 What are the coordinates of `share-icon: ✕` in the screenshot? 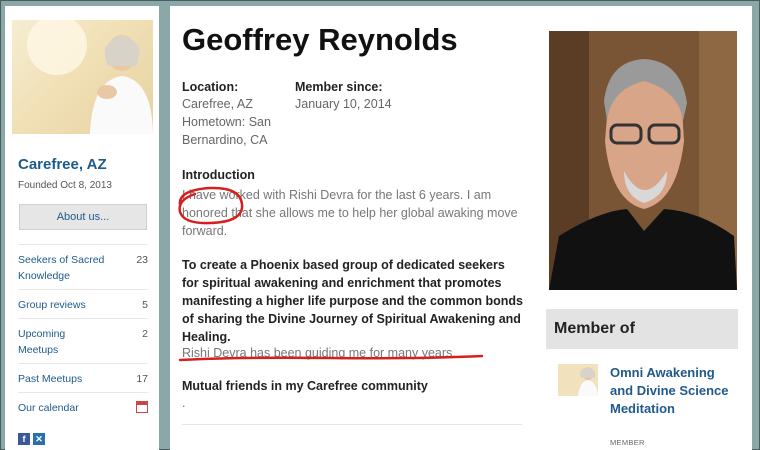 It's located at (39, 439).